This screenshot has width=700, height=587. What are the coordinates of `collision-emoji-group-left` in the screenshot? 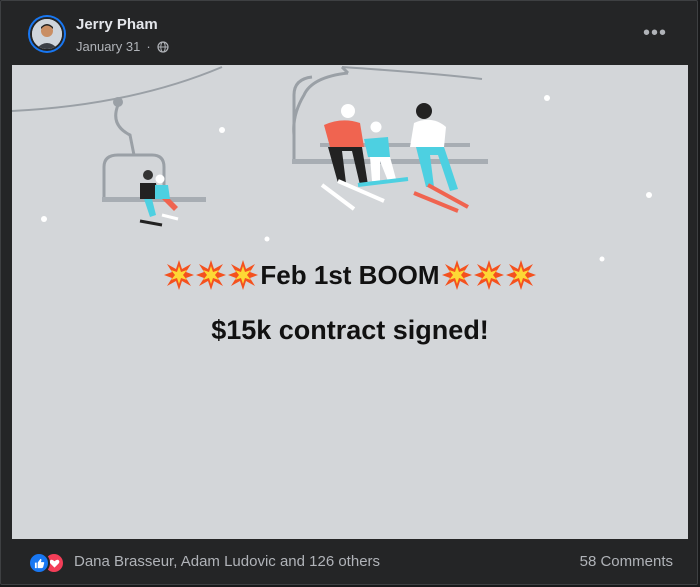 It's located at (211, 275).